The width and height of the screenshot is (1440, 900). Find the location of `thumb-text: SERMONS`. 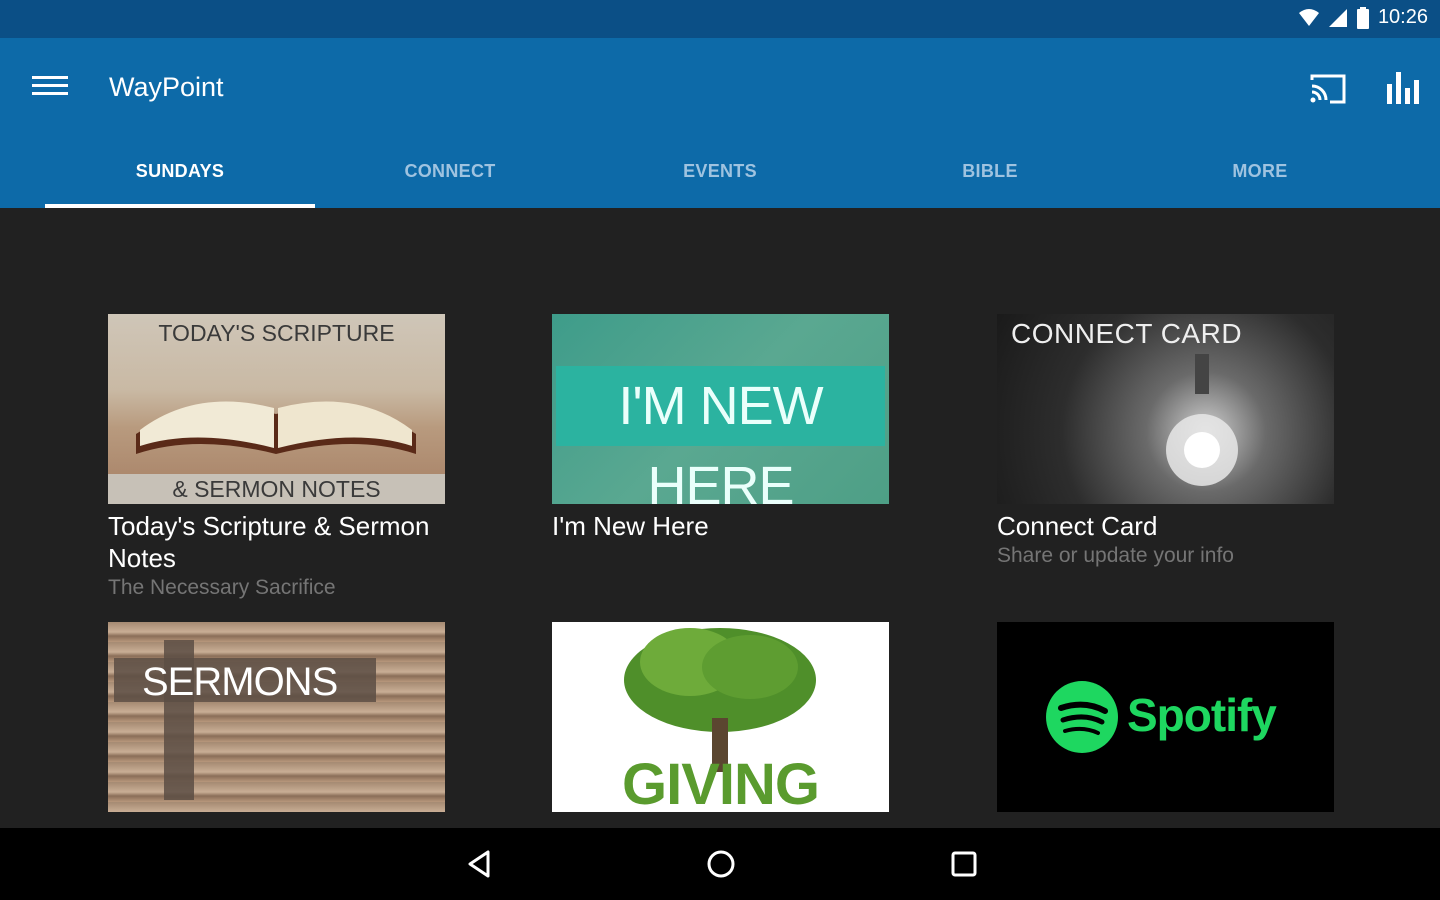

thumb-text: SERMONS is located at coordinates (240, 682).